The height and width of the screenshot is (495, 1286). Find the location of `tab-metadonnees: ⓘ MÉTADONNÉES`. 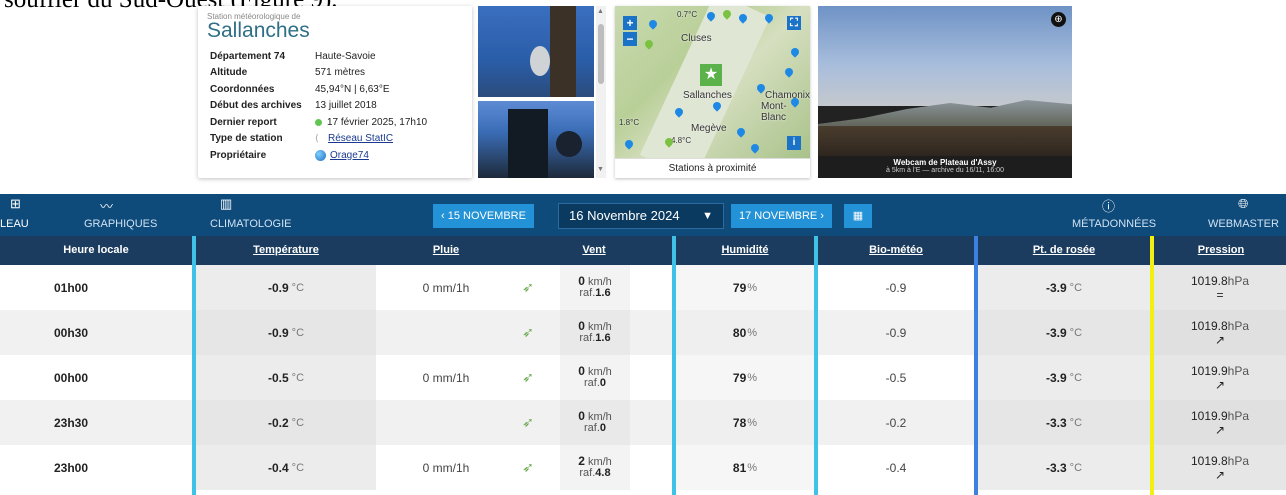

tab-metadonnees: ⓘ MÉTADONNÉES is located at coordinates (1115, 215).